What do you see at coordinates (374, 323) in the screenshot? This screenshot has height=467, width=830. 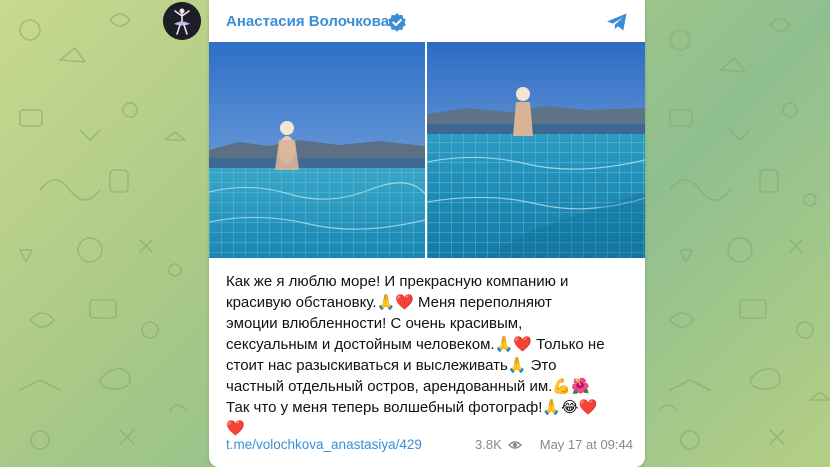 I see `post-text-line: эмоции влюбленности! С очень красивым,` at bounding box center [374, 323].